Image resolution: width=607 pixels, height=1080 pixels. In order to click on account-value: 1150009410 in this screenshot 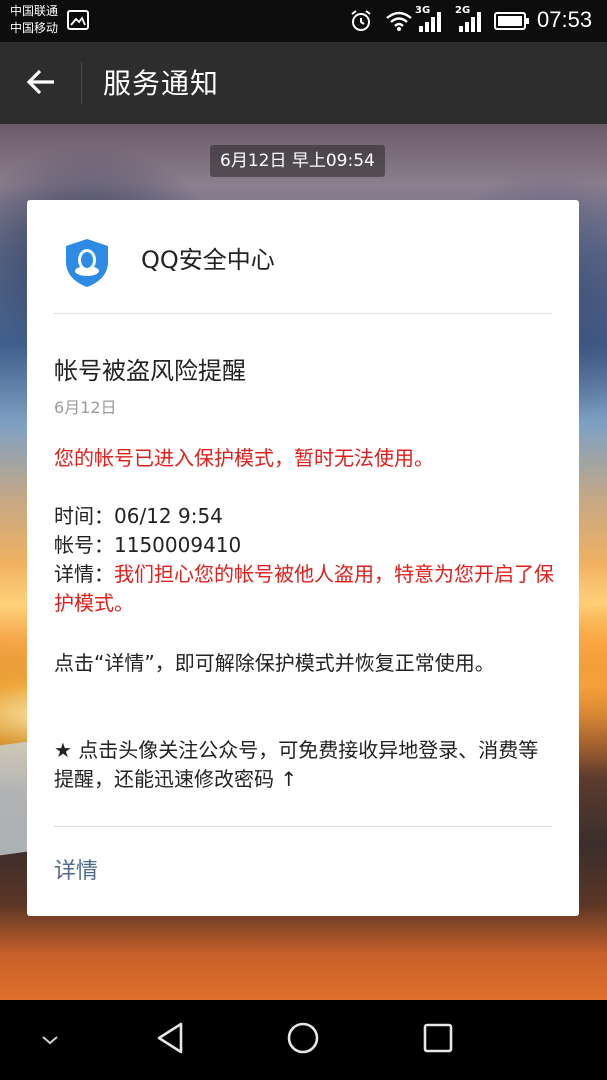, I will do `click(178, 545)`.